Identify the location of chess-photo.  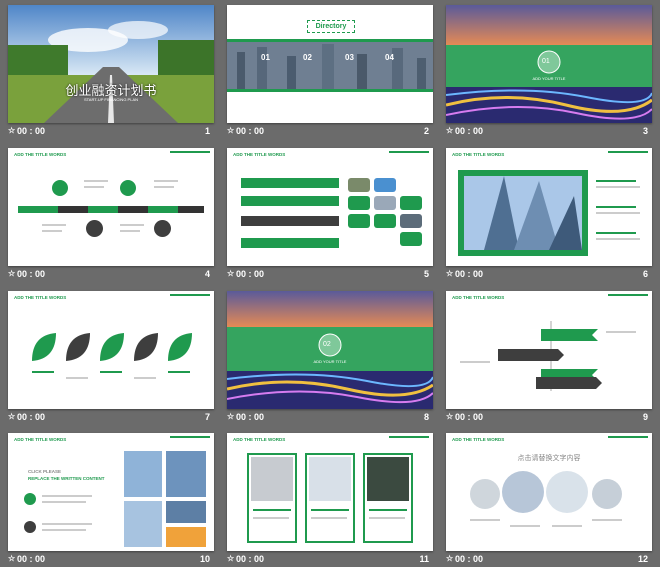
(272, 479).